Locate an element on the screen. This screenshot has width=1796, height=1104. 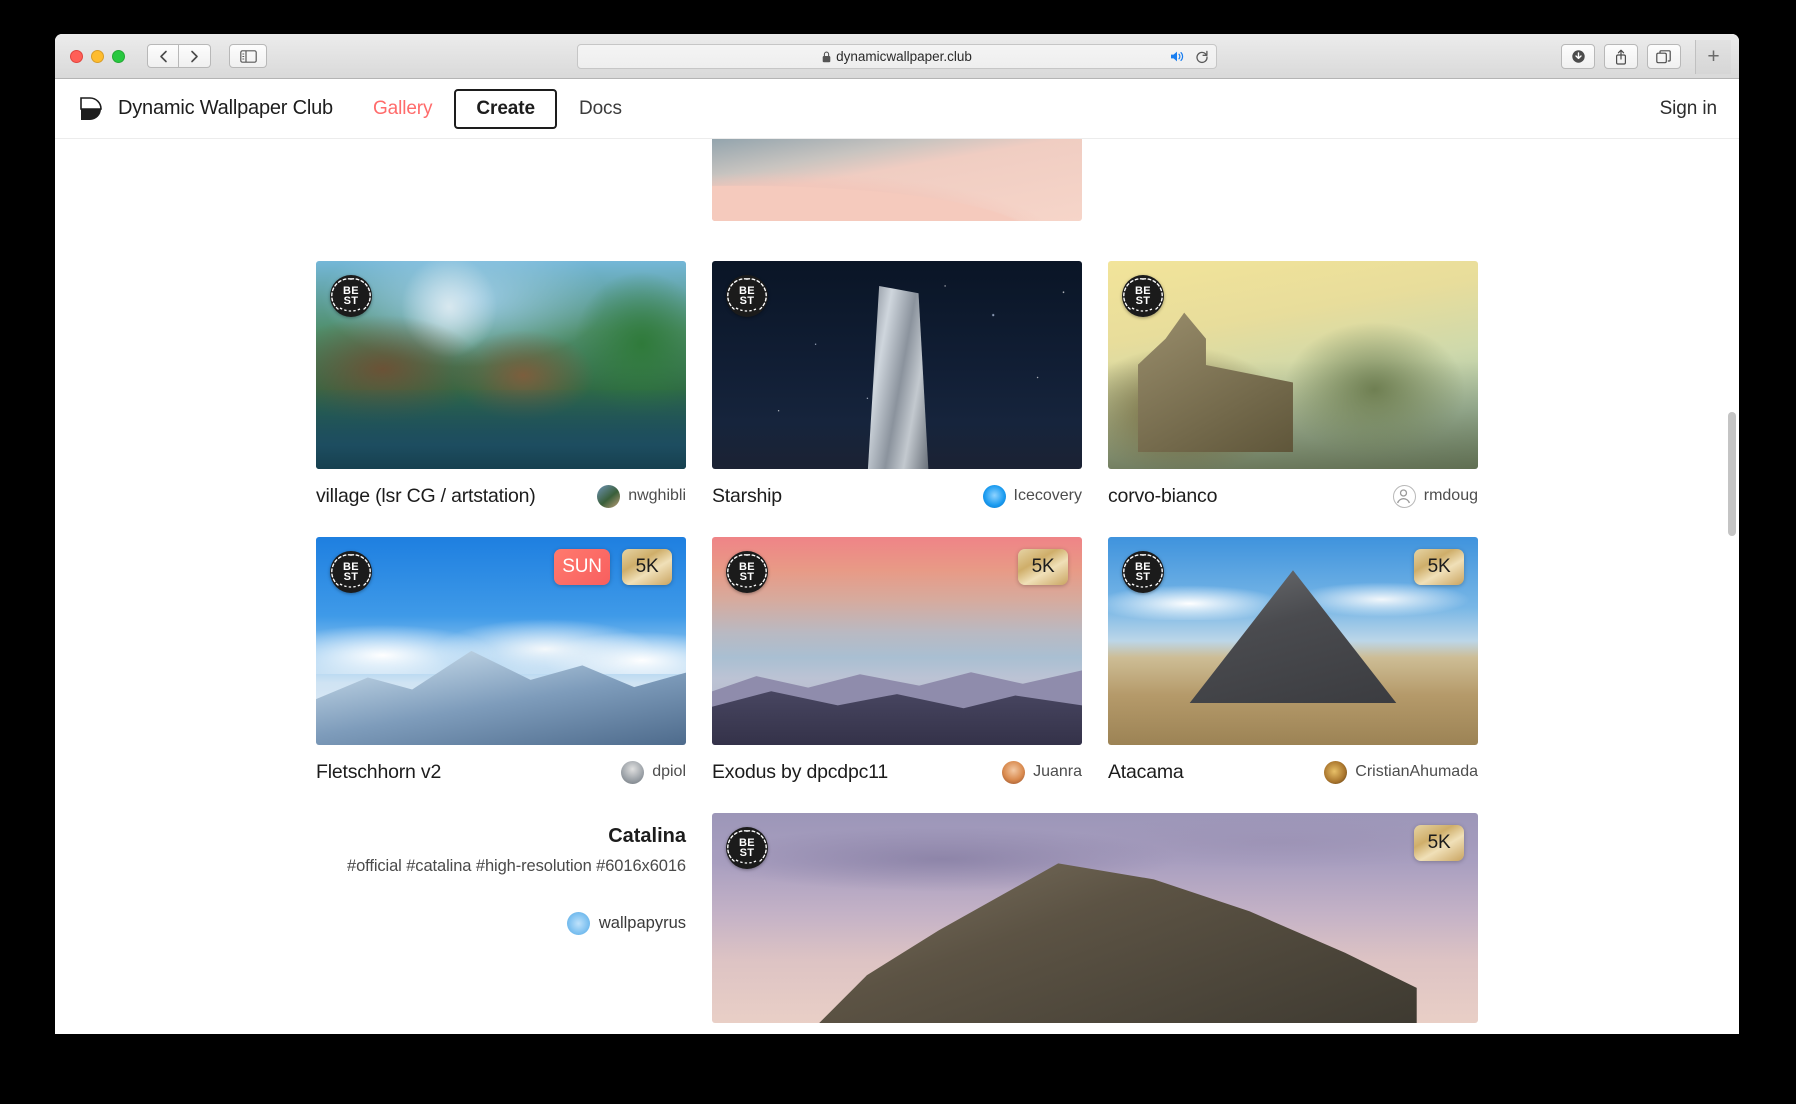
downloads-button is located at coordinates (1578, 56).